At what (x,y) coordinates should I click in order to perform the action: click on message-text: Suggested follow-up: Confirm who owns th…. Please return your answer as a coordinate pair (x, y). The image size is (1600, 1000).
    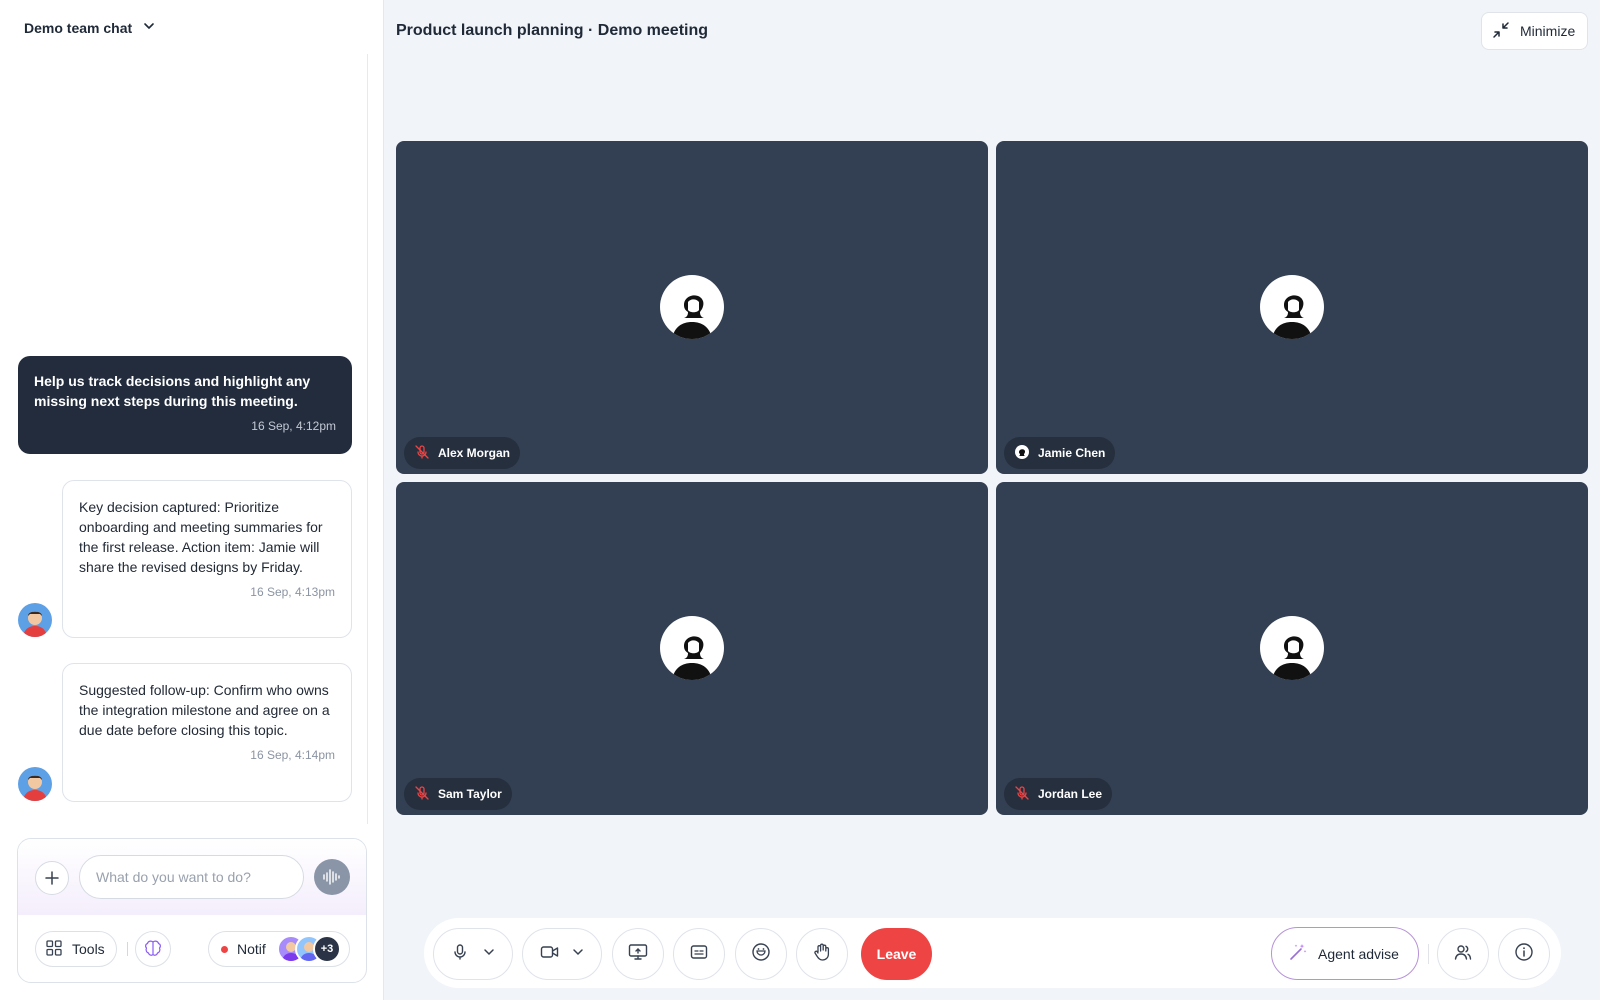
    Looking at the image, I should click on (204, 710).